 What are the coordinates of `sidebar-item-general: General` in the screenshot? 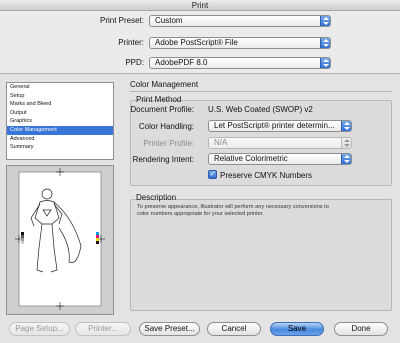 It's located at (60, 87).